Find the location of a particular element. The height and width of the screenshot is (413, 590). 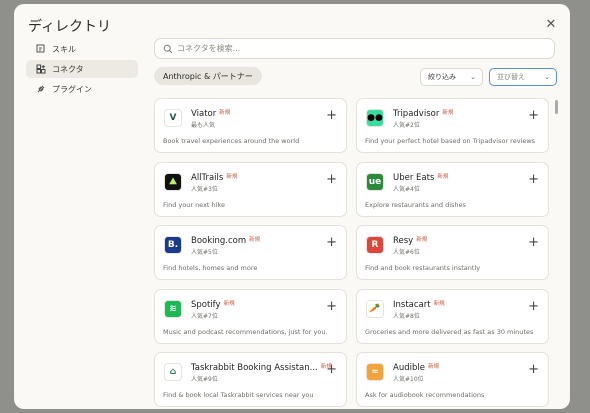

connector-card: ⛰ AllTrails 新規 人気#3位 Find your next hike + is located at coordinates (250, 189).